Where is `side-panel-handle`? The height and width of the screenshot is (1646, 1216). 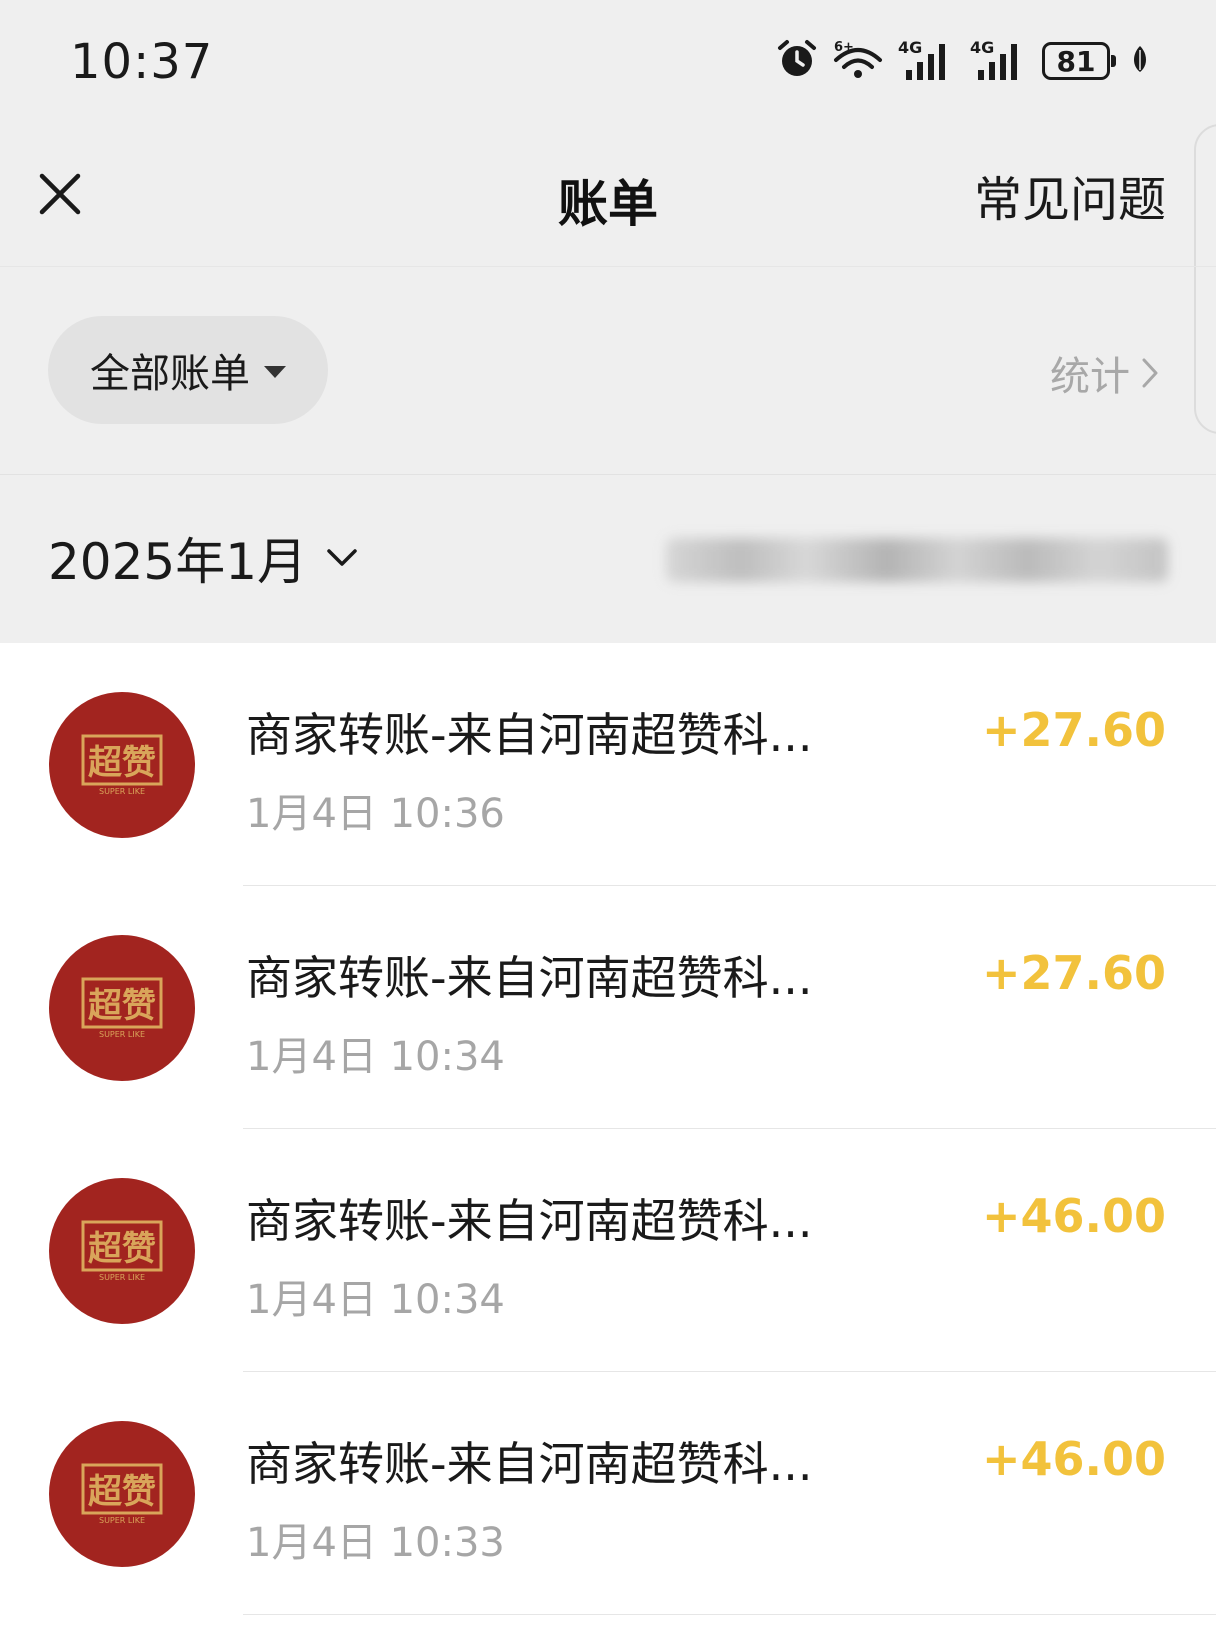 side-panel-handle is located at coordinates (1205, 279).